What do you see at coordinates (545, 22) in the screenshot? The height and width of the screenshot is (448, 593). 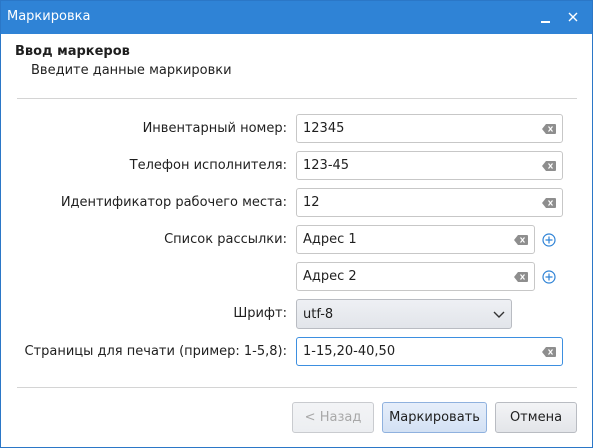 I see `minimize-icon` at bounding box center [545, 22].